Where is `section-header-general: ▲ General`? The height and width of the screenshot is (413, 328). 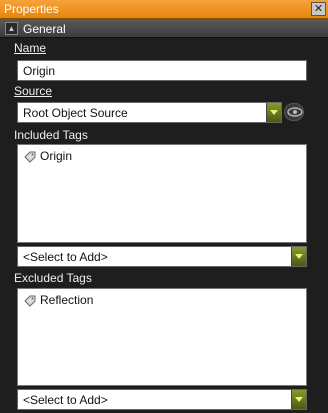 section-header-general: ▲ General is located at coordinates (164, 28).